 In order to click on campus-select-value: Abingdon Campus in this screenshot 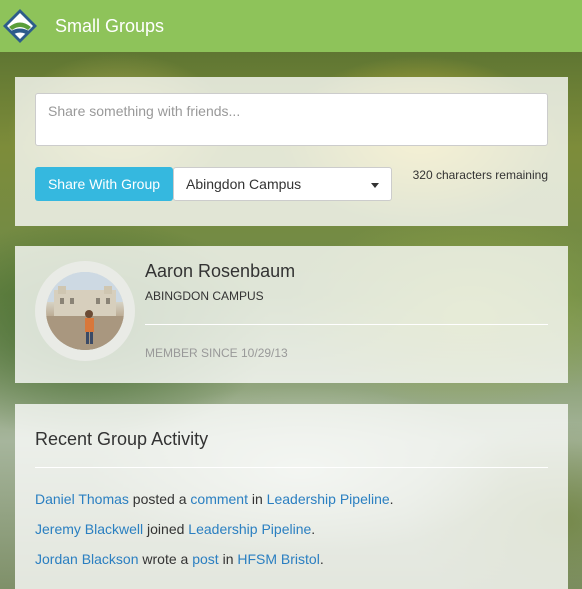, I will do `click(244, 184)`.